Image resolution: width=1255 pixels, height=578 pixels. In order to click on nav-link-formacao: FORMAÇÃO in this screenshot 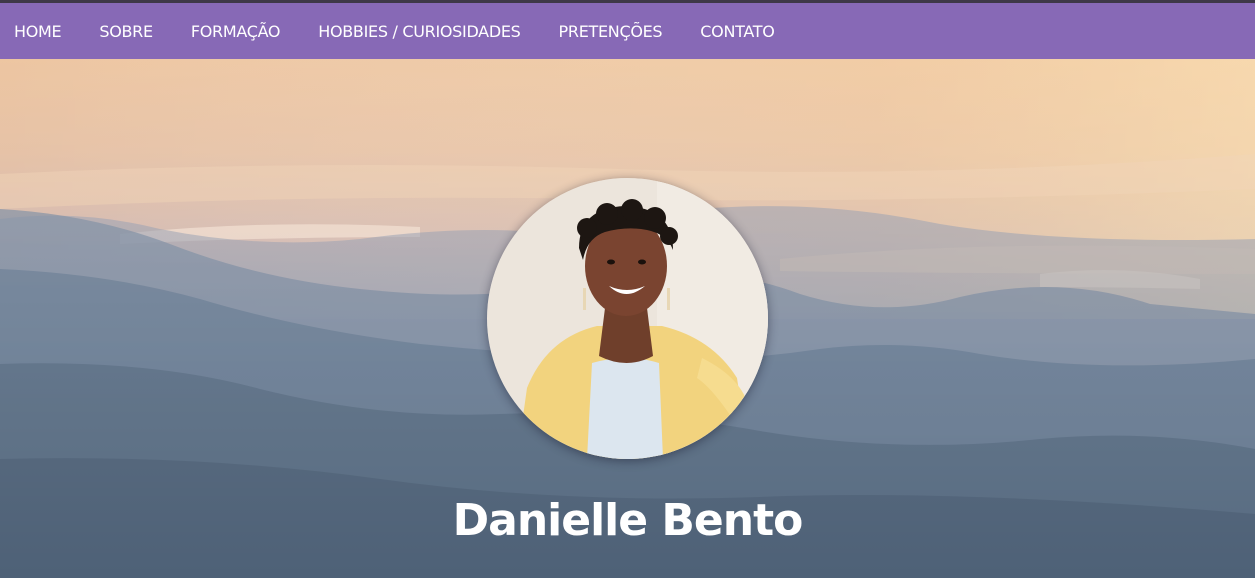, I will do `click(236, 31)`.